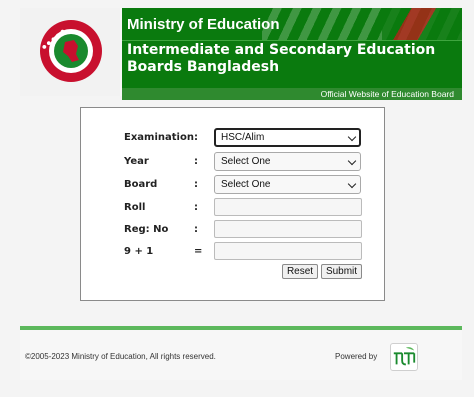 This screenshot has width=474, height=397. Describe the element at coordinates (300, 271) in the screenshot. I see `reset-button: Reset` at that location.